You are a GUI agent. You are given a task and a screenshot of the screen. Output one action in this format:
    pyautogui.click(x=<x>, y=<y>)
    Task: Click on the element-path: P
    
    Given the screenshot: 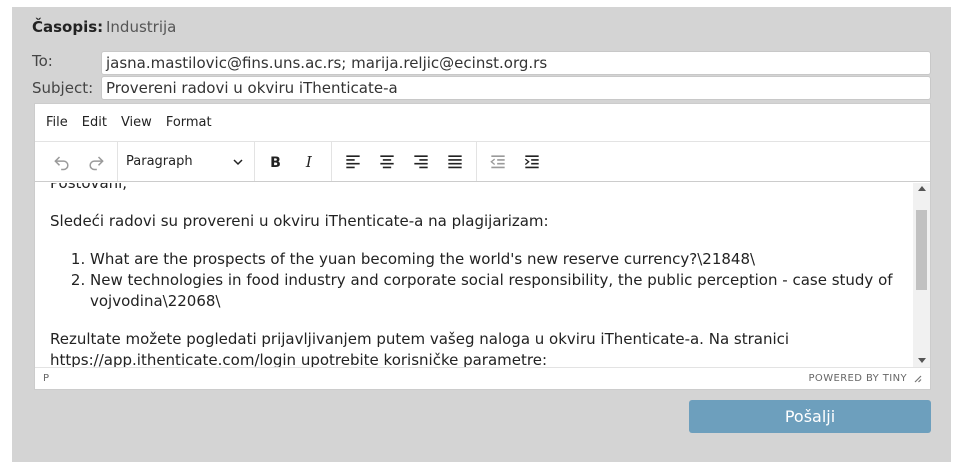 What is the action you would take?
    pyautogui.click(x=46, y=378)
    